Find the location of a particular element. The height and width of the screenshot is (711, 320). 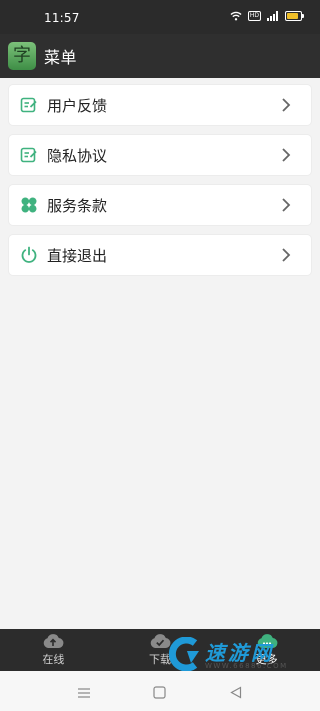

signal-icon is located at coordinates (273, 16).